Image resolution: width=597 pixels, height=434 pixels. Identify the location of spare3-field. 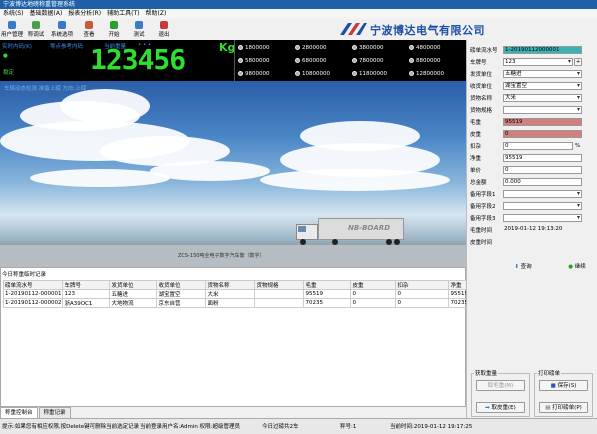
(542, 217).